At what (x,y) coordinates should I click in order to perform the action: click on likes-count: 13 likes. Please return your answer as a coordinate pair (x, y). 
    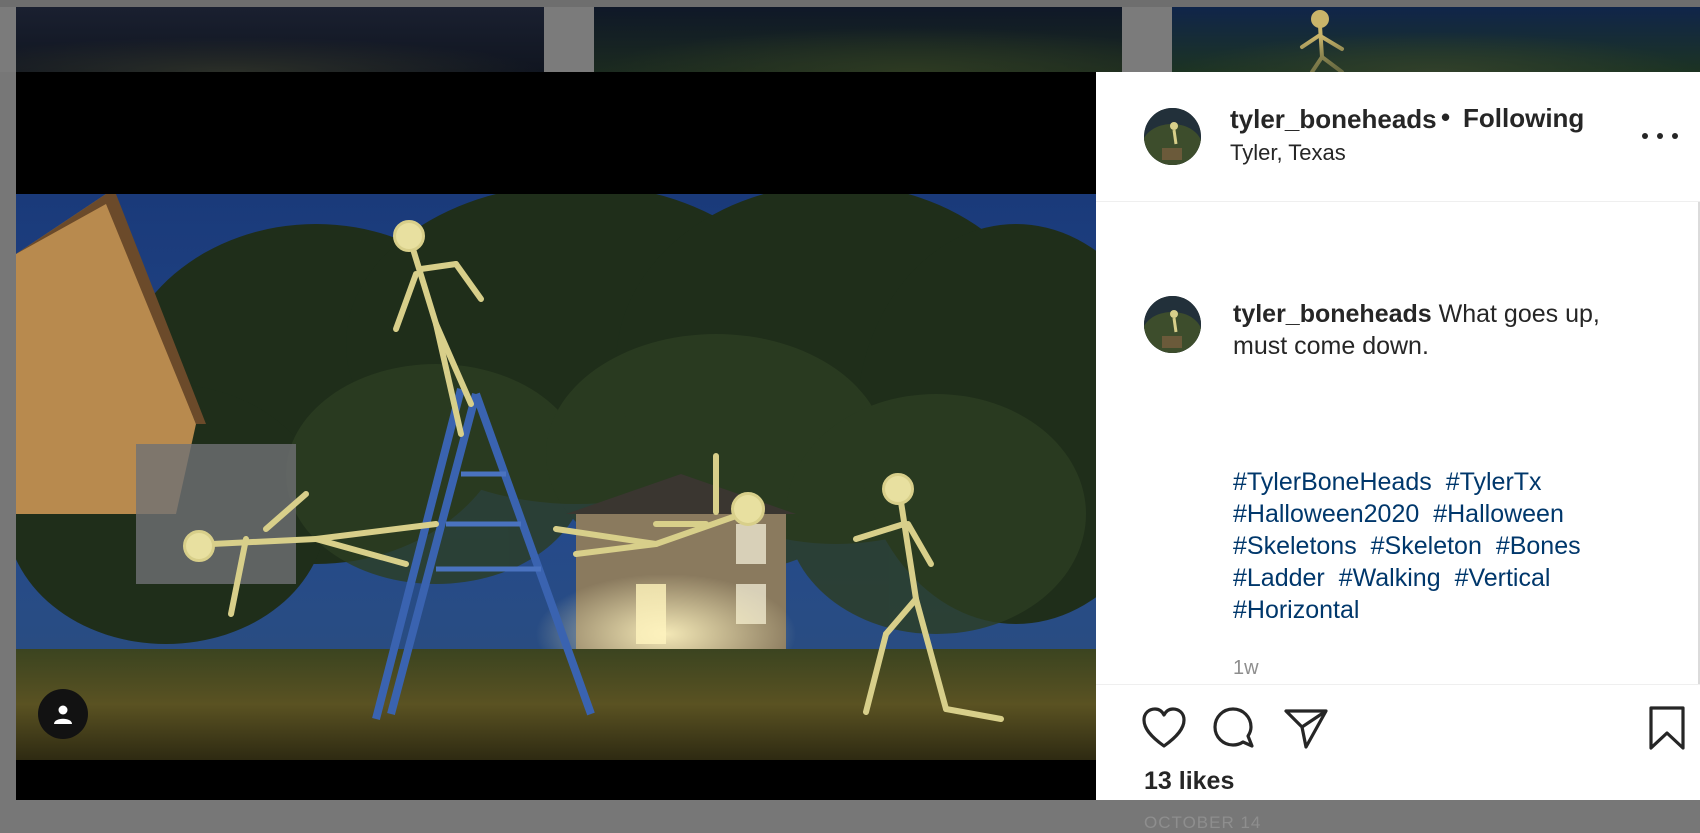
    Looking at the image, I should click on (1189, 781).